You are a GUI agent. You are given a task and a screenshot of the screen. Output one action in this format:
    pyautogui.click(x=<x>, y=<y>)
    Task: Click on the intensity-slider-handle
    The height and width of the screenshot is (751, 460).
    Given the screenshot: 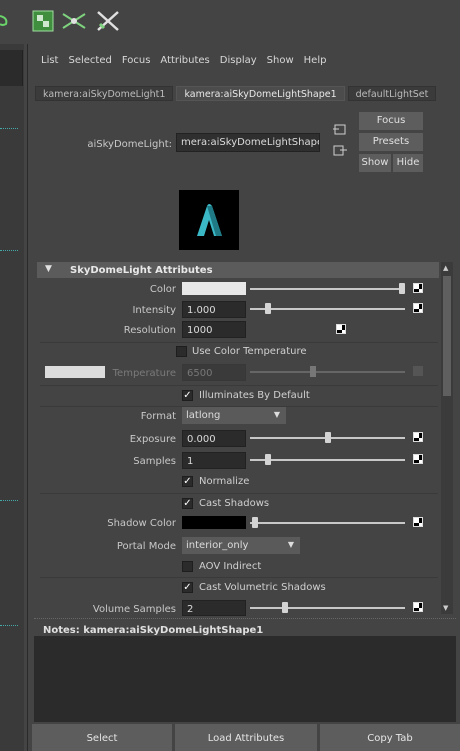 What is the action you would take?
    pyautogui.click(x=268, y=308)
    